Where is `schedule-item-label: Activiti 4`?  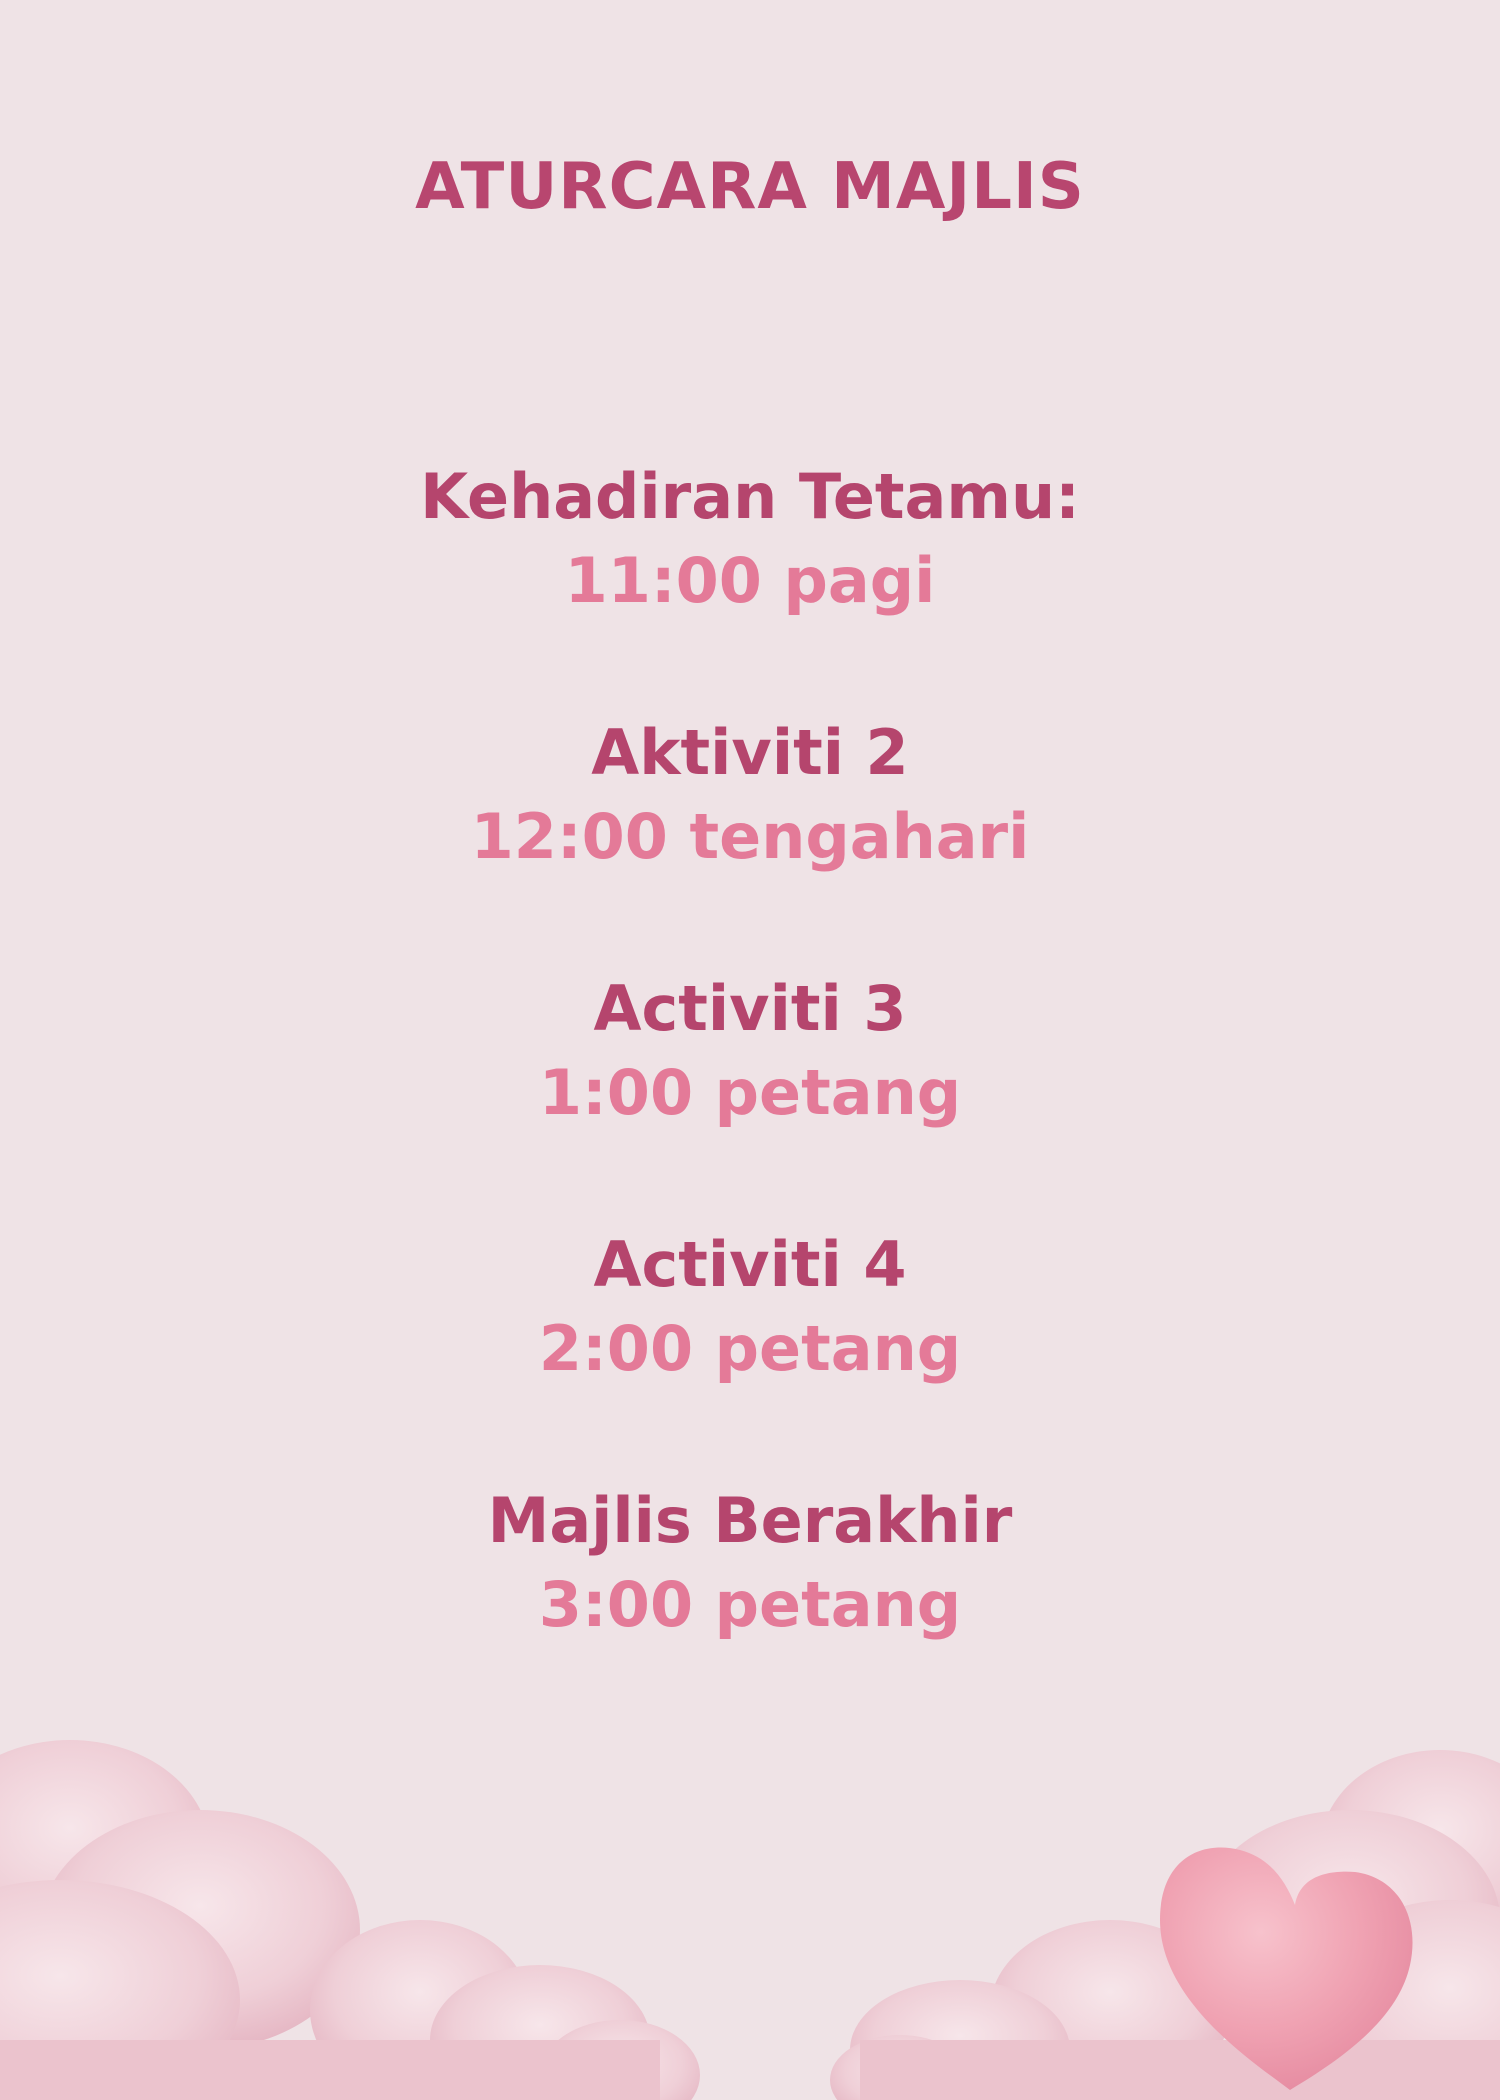
schedule-item-label: Activiti 4 is located at coordinates (750, 1264).